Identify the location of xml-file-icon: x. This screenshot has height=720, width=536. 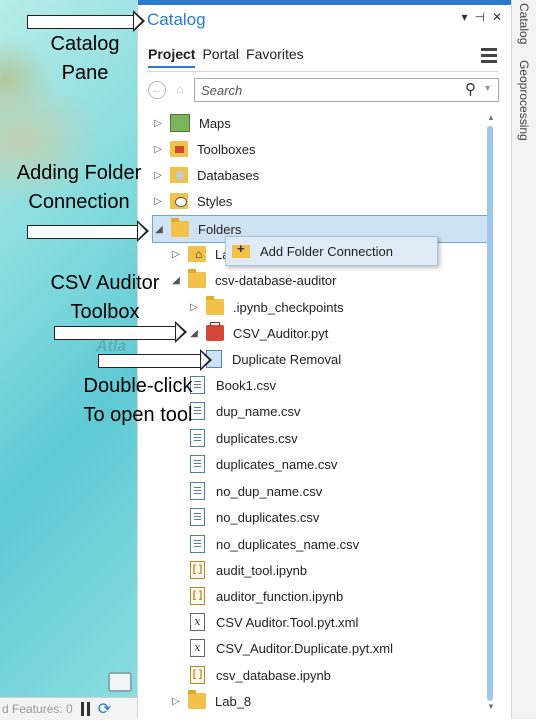
(197, 622).